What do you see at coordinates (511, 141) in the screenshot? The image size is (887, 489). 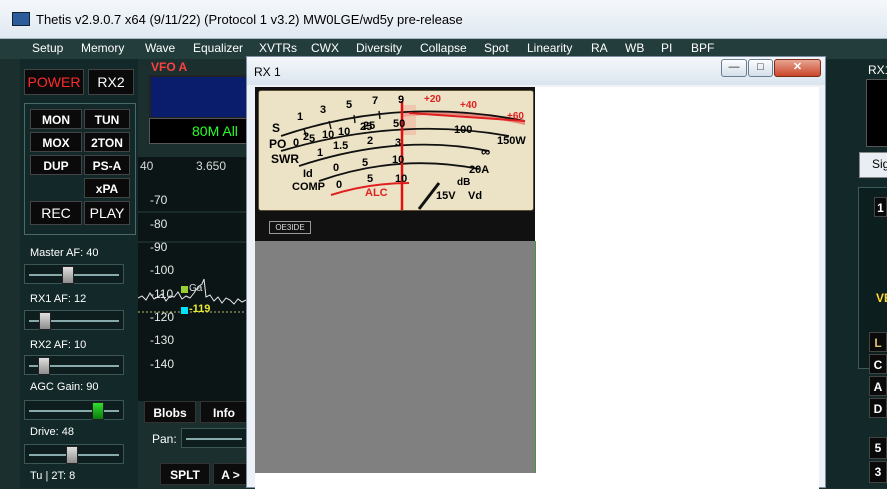 I see `po-tick-label: 150W` at bounding box center [511, 141].